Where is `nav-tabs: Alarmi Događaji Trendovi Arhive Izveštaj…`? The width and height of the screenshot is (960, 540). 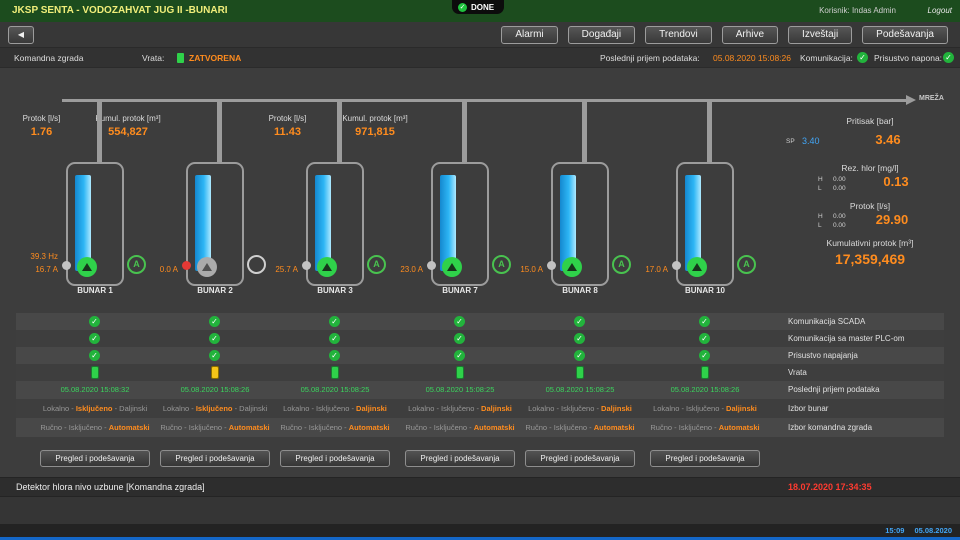 nav-tabs: Alarmi Događaji Trendovi Arhive Izveštaj… is located at coordinates (724, 35).